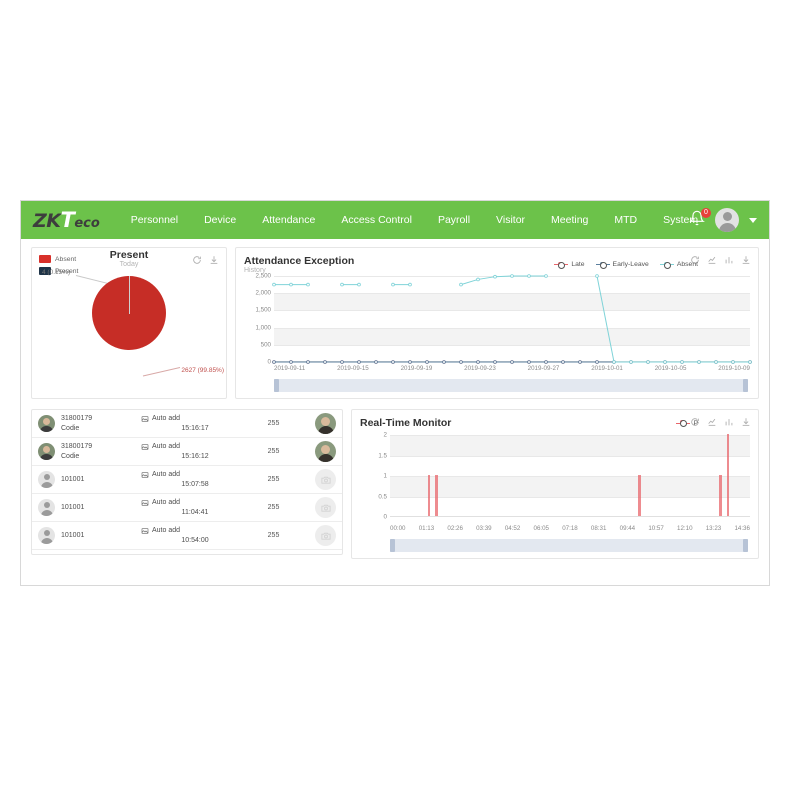 This screenshot has width=800, height=800. Describe the element at coordinates (454, 220) in the screenshot. I see `nav-item-payroll: Payroll` at that location.